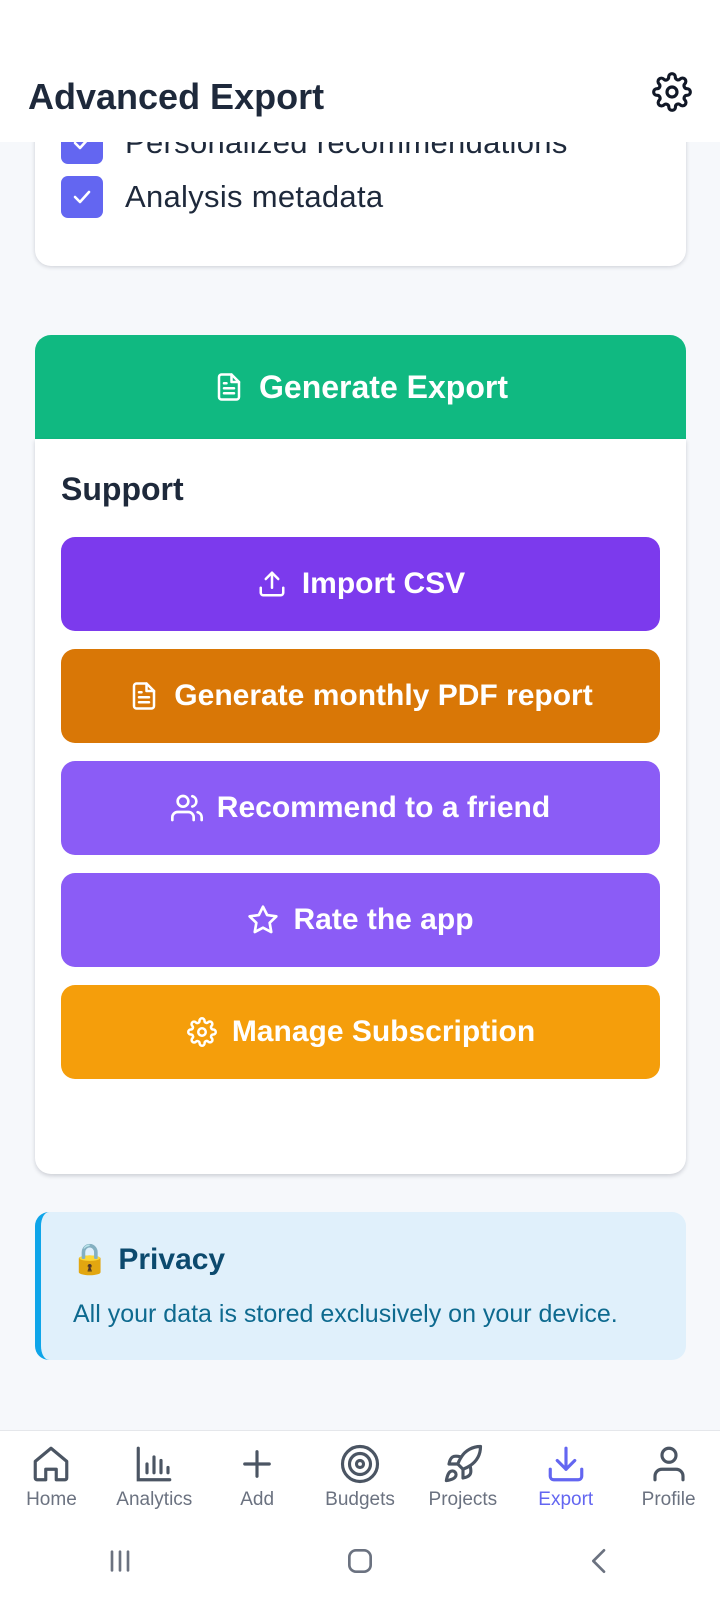 The width and height of the screenshot is (720, 1600). I want to click on import-csv-label: Import CSV, so click(383, 583).